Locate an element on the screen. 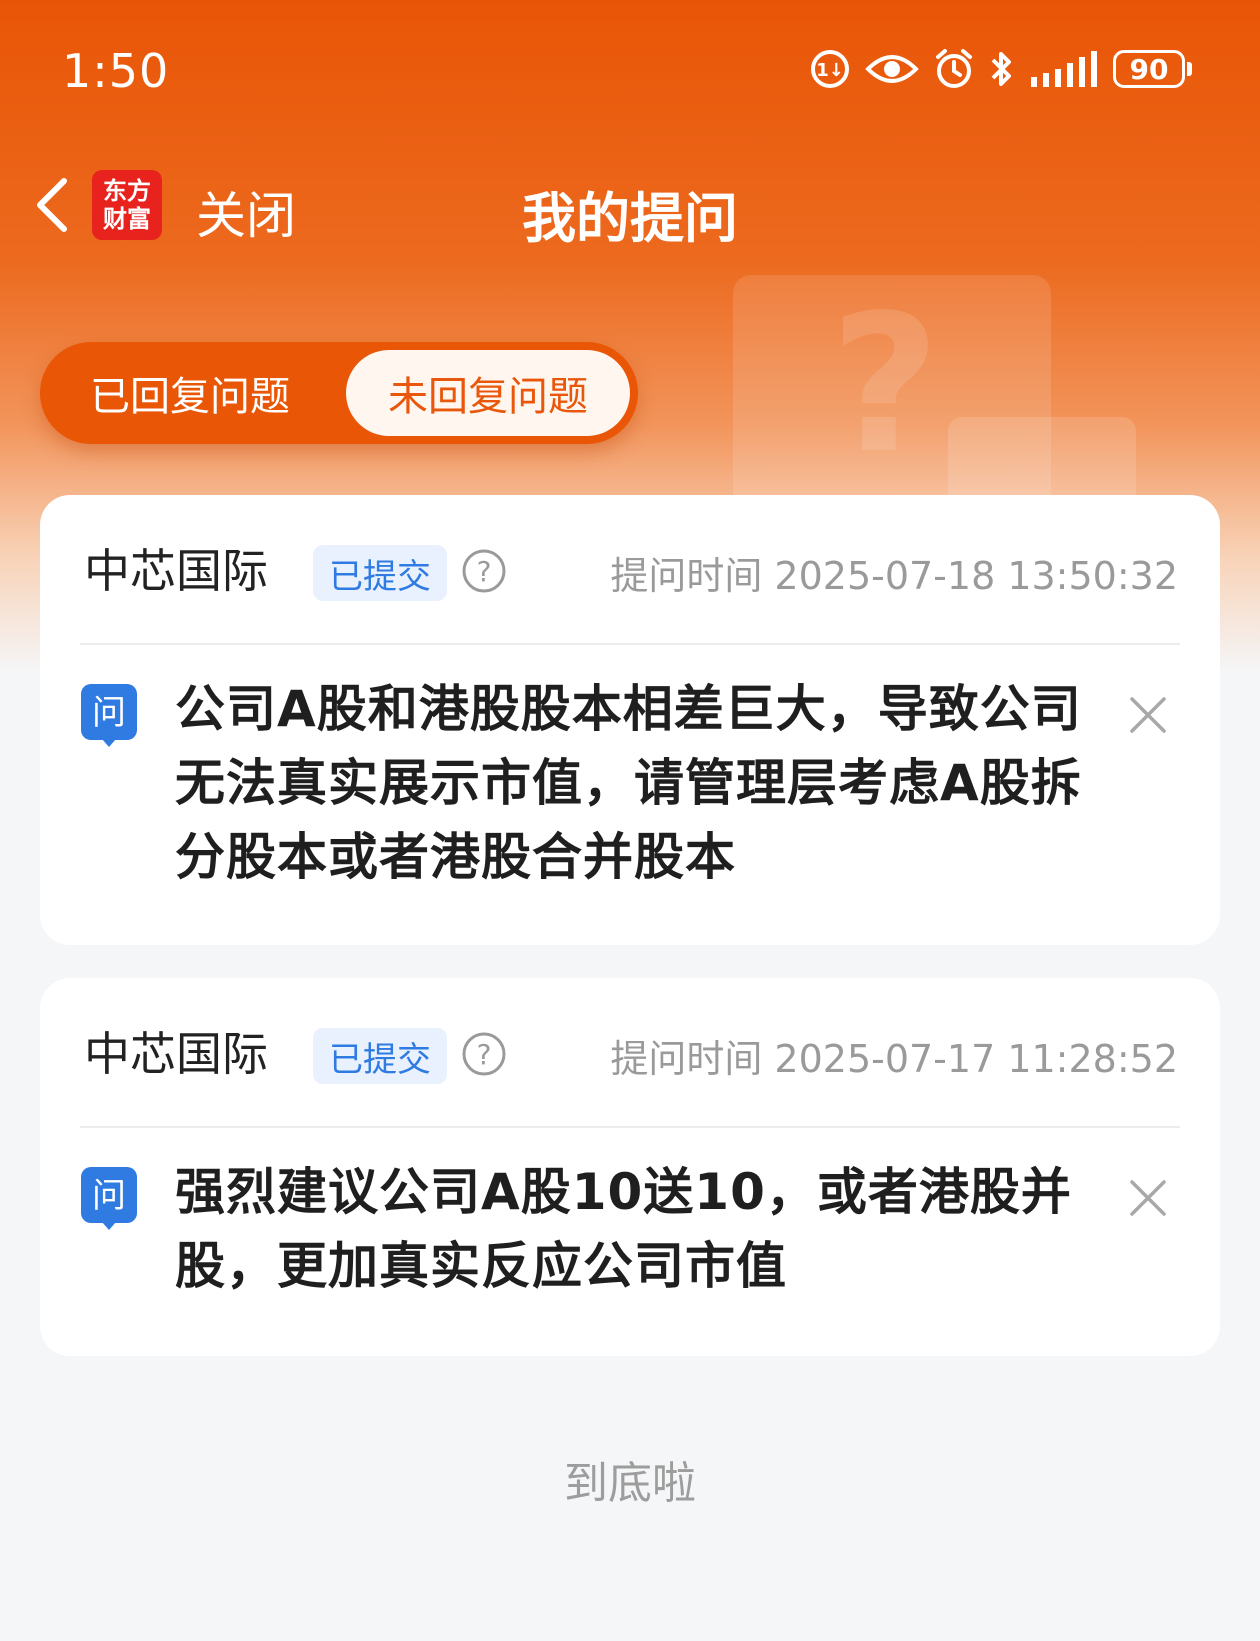  battery-tip is located at coordinates (1189, 69).